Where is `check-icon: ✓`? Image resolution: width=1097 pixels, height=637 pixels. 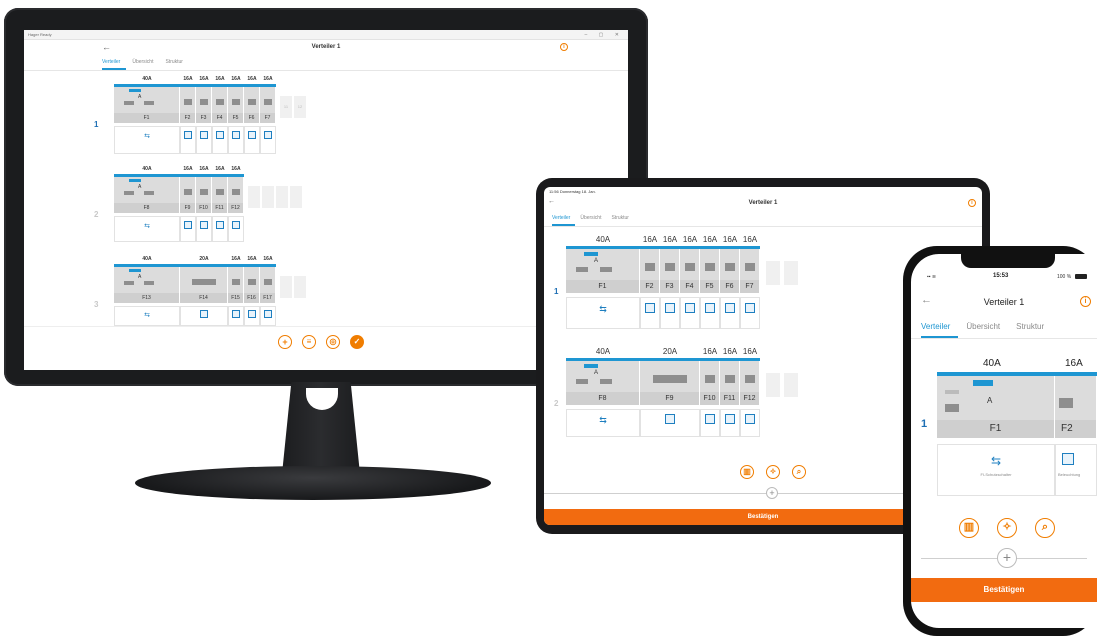 check-icon: ✓ is located at coordinates (357, 342).